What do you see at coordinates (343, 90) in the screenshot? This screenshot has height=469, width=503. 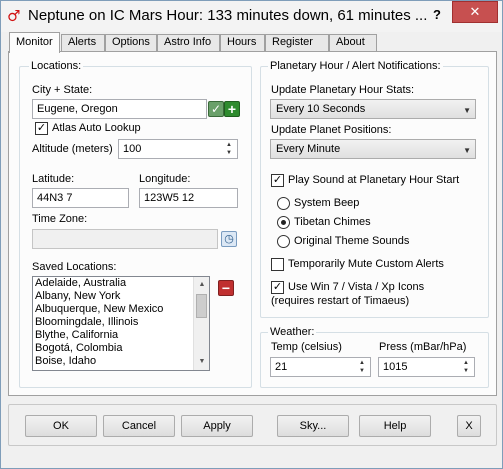 I see `update-stats-label: Update Planetary Hour Stats:` at bounding box center [343, 90].